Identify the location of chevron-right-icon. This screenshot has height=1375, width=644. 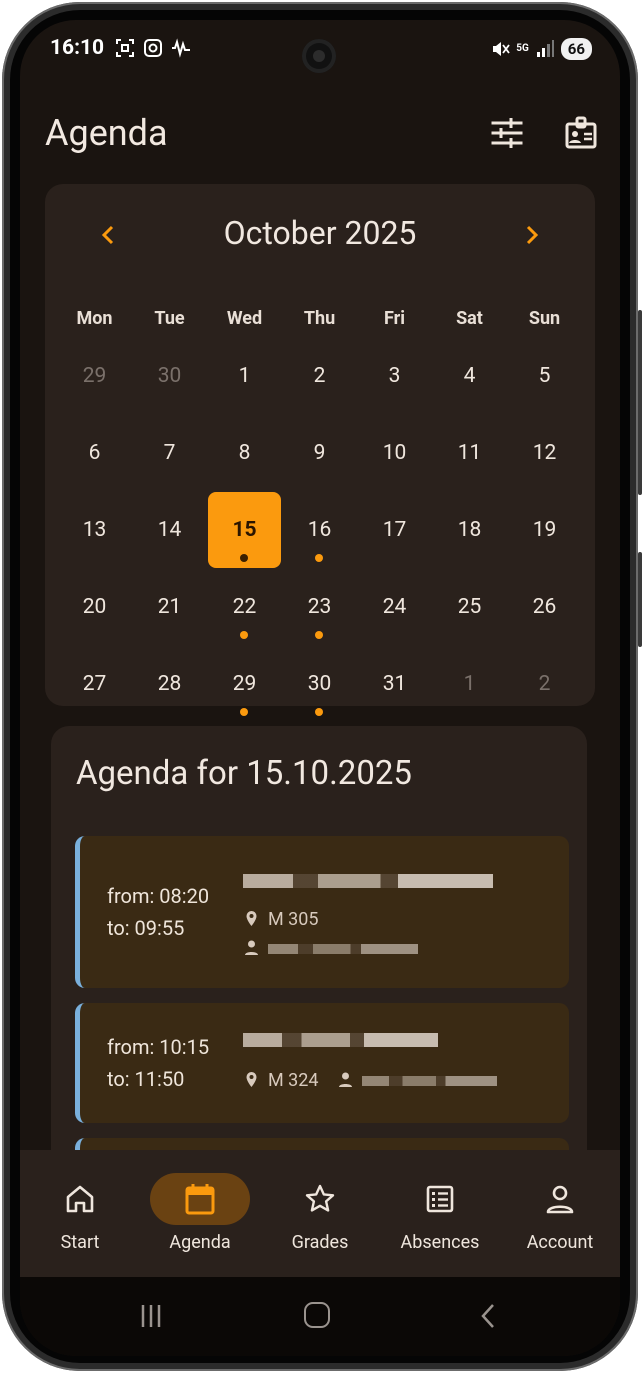
(532, 235).